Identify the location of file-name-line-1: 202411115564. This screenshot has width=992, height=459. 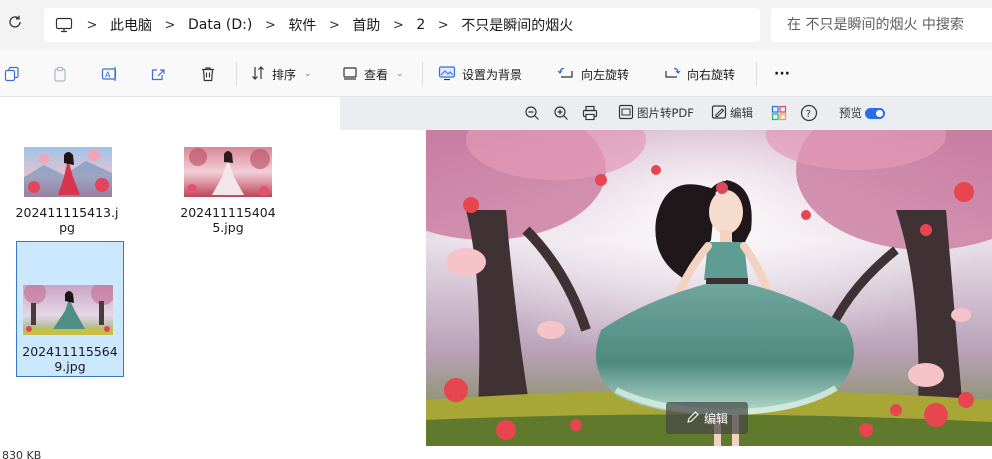
(70, 351).